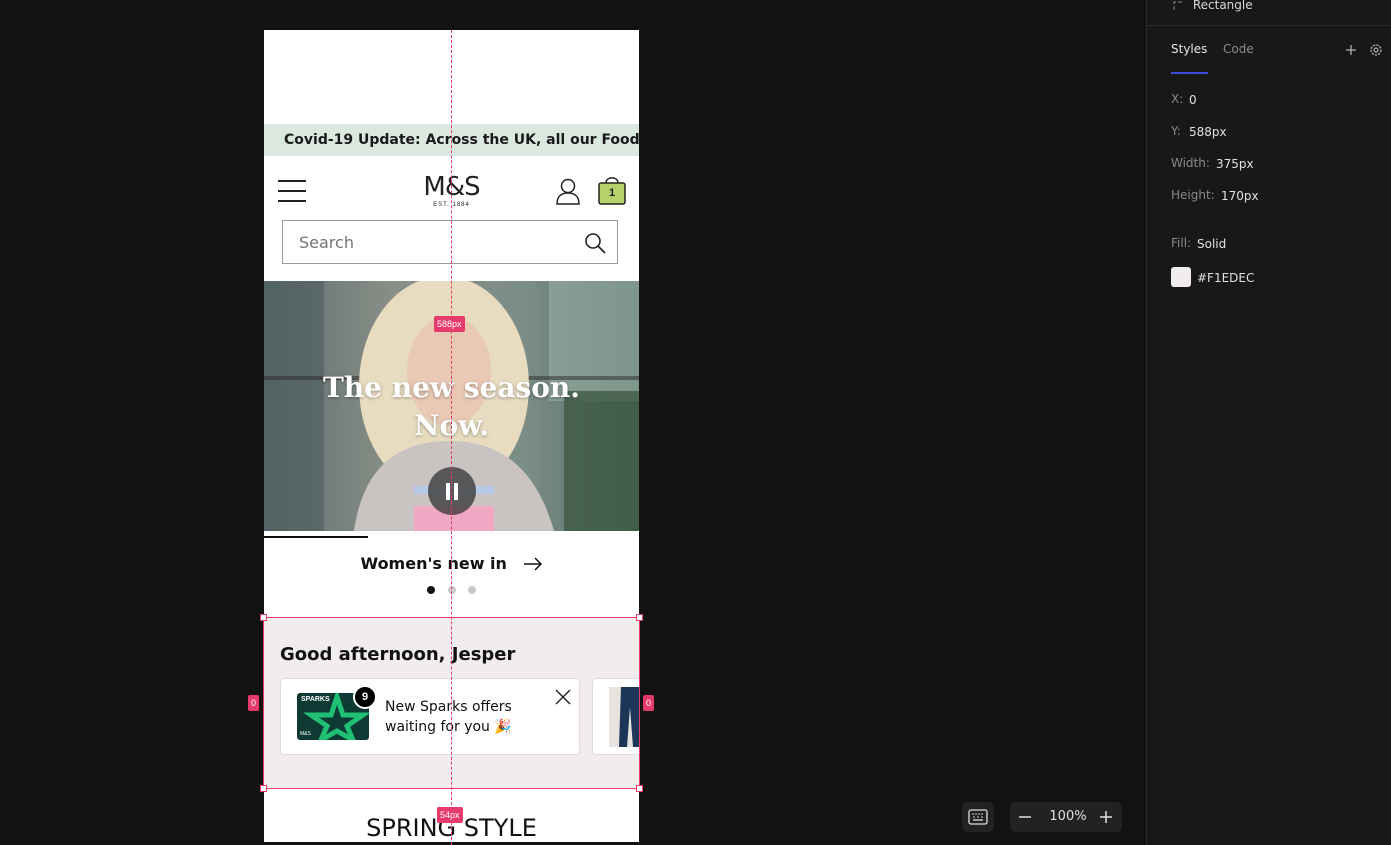  I want to click on y-value: 588px, so click(1208, 132).